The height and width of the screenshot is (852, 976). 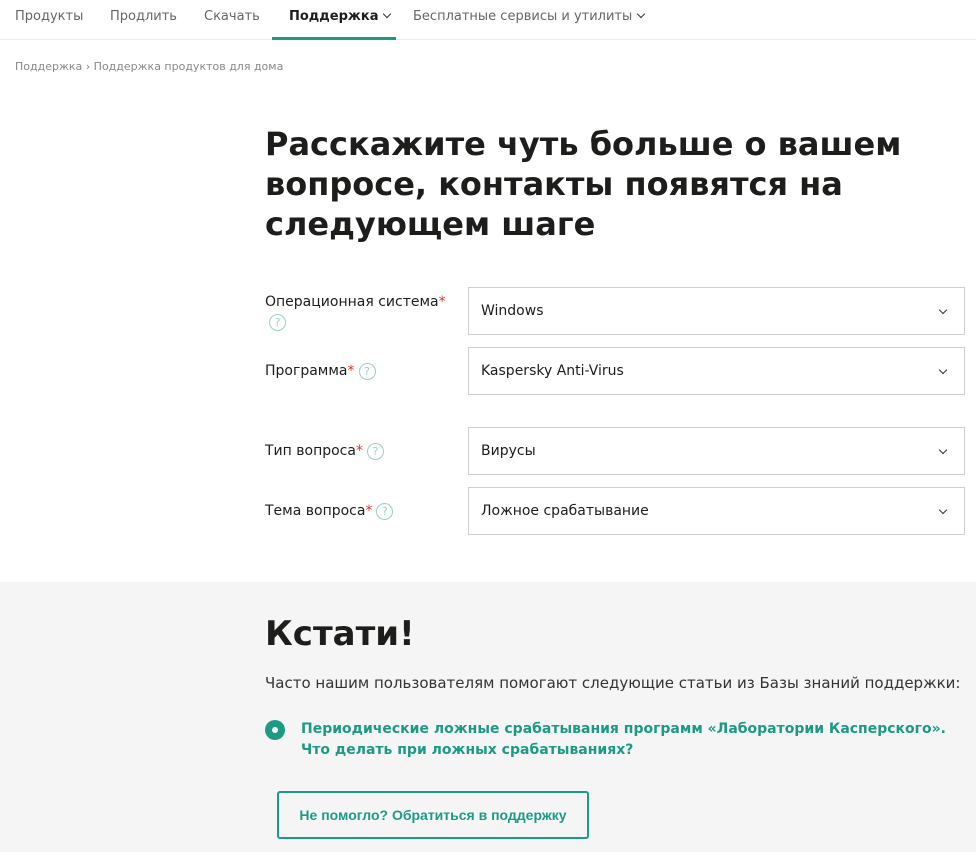 I want to click on nav-download: Скачать, so click(x=232, y=20).